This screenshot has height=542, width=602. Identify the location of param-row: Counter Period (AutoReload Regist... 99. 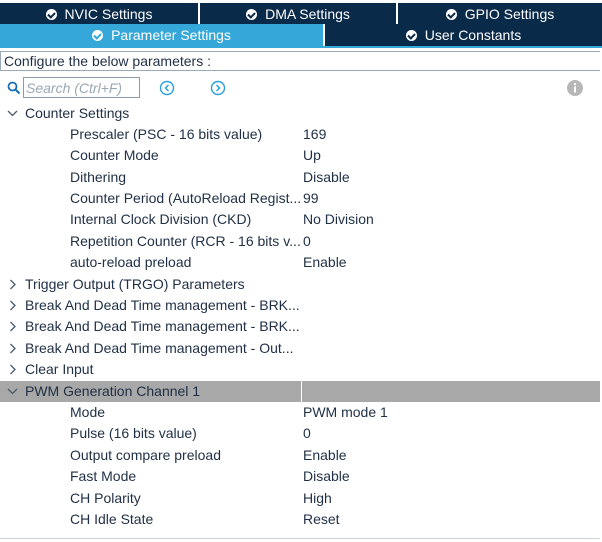
(300, 198).